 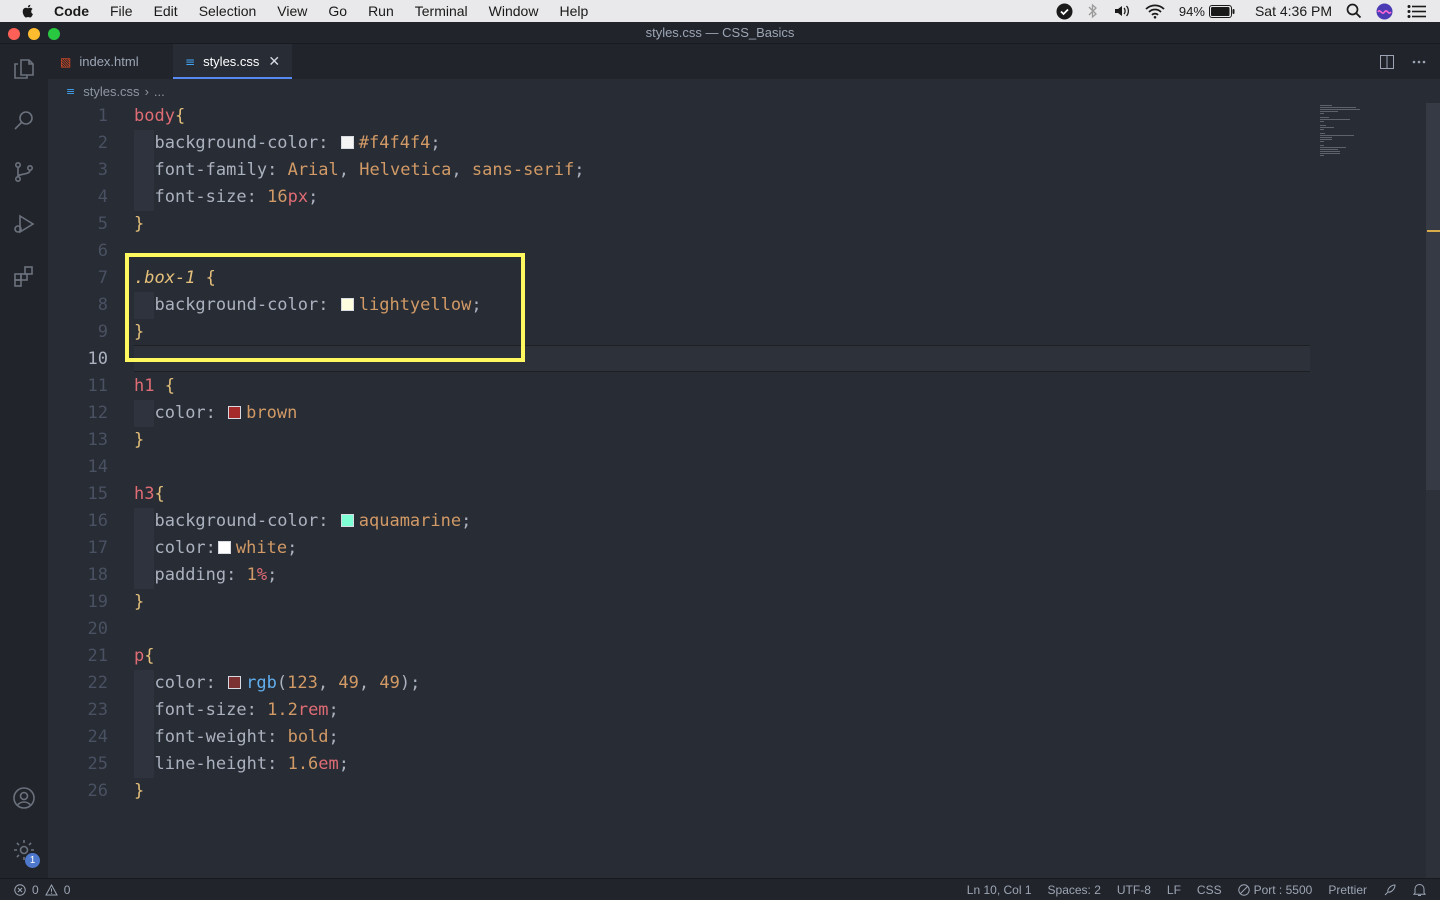 What do you see at coordinates (1243, 889) in the screenshot?
I see `live-server-icon` at bounding box center [1243, 889].